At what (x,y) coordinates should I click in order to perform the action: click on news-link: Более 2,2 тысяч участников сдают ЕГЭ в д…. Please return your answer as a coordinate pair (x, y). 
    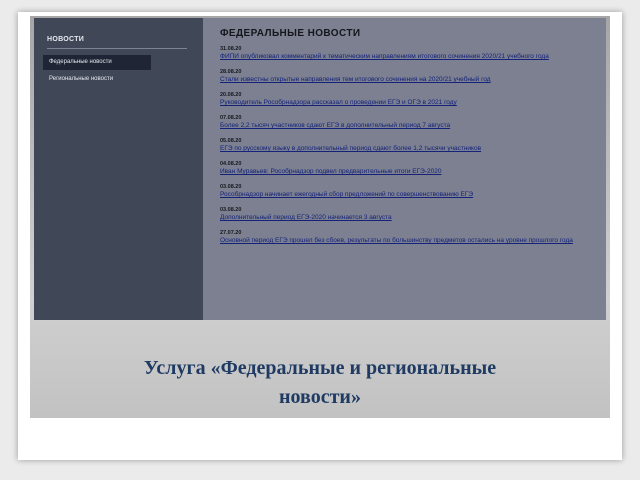
    Looking at the image, I should click on (409, 126).